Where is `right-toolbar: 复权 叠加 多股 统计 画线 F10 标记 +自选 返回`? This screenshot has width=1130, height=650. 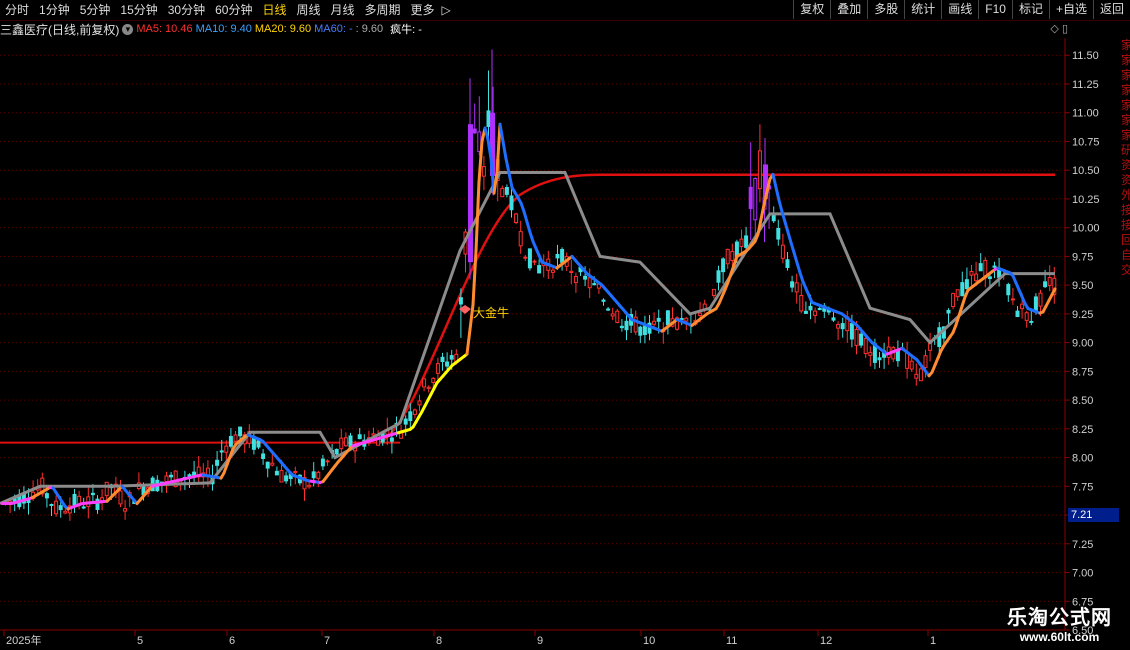 right-toolbar: 复权 叠加 多股 统计 画线 F10 标记 +自选 返回 is located at coordinates (961, 10).